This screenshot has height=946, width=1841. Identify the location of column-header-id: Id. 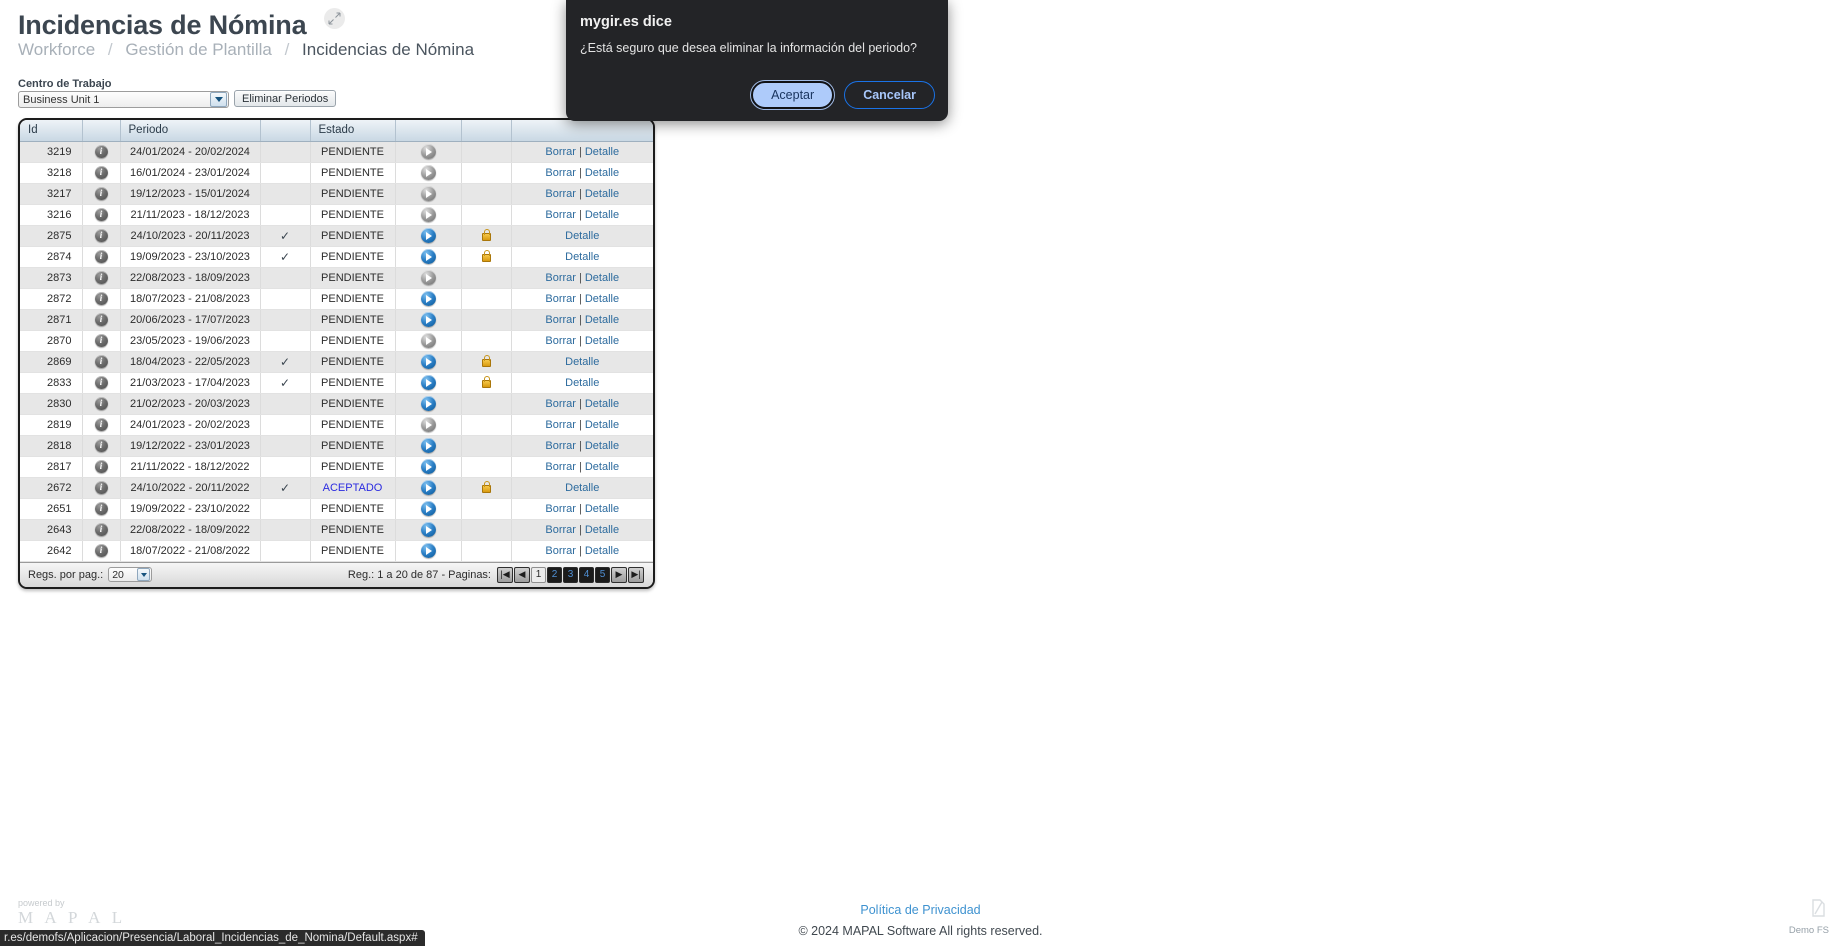
(51, 131).